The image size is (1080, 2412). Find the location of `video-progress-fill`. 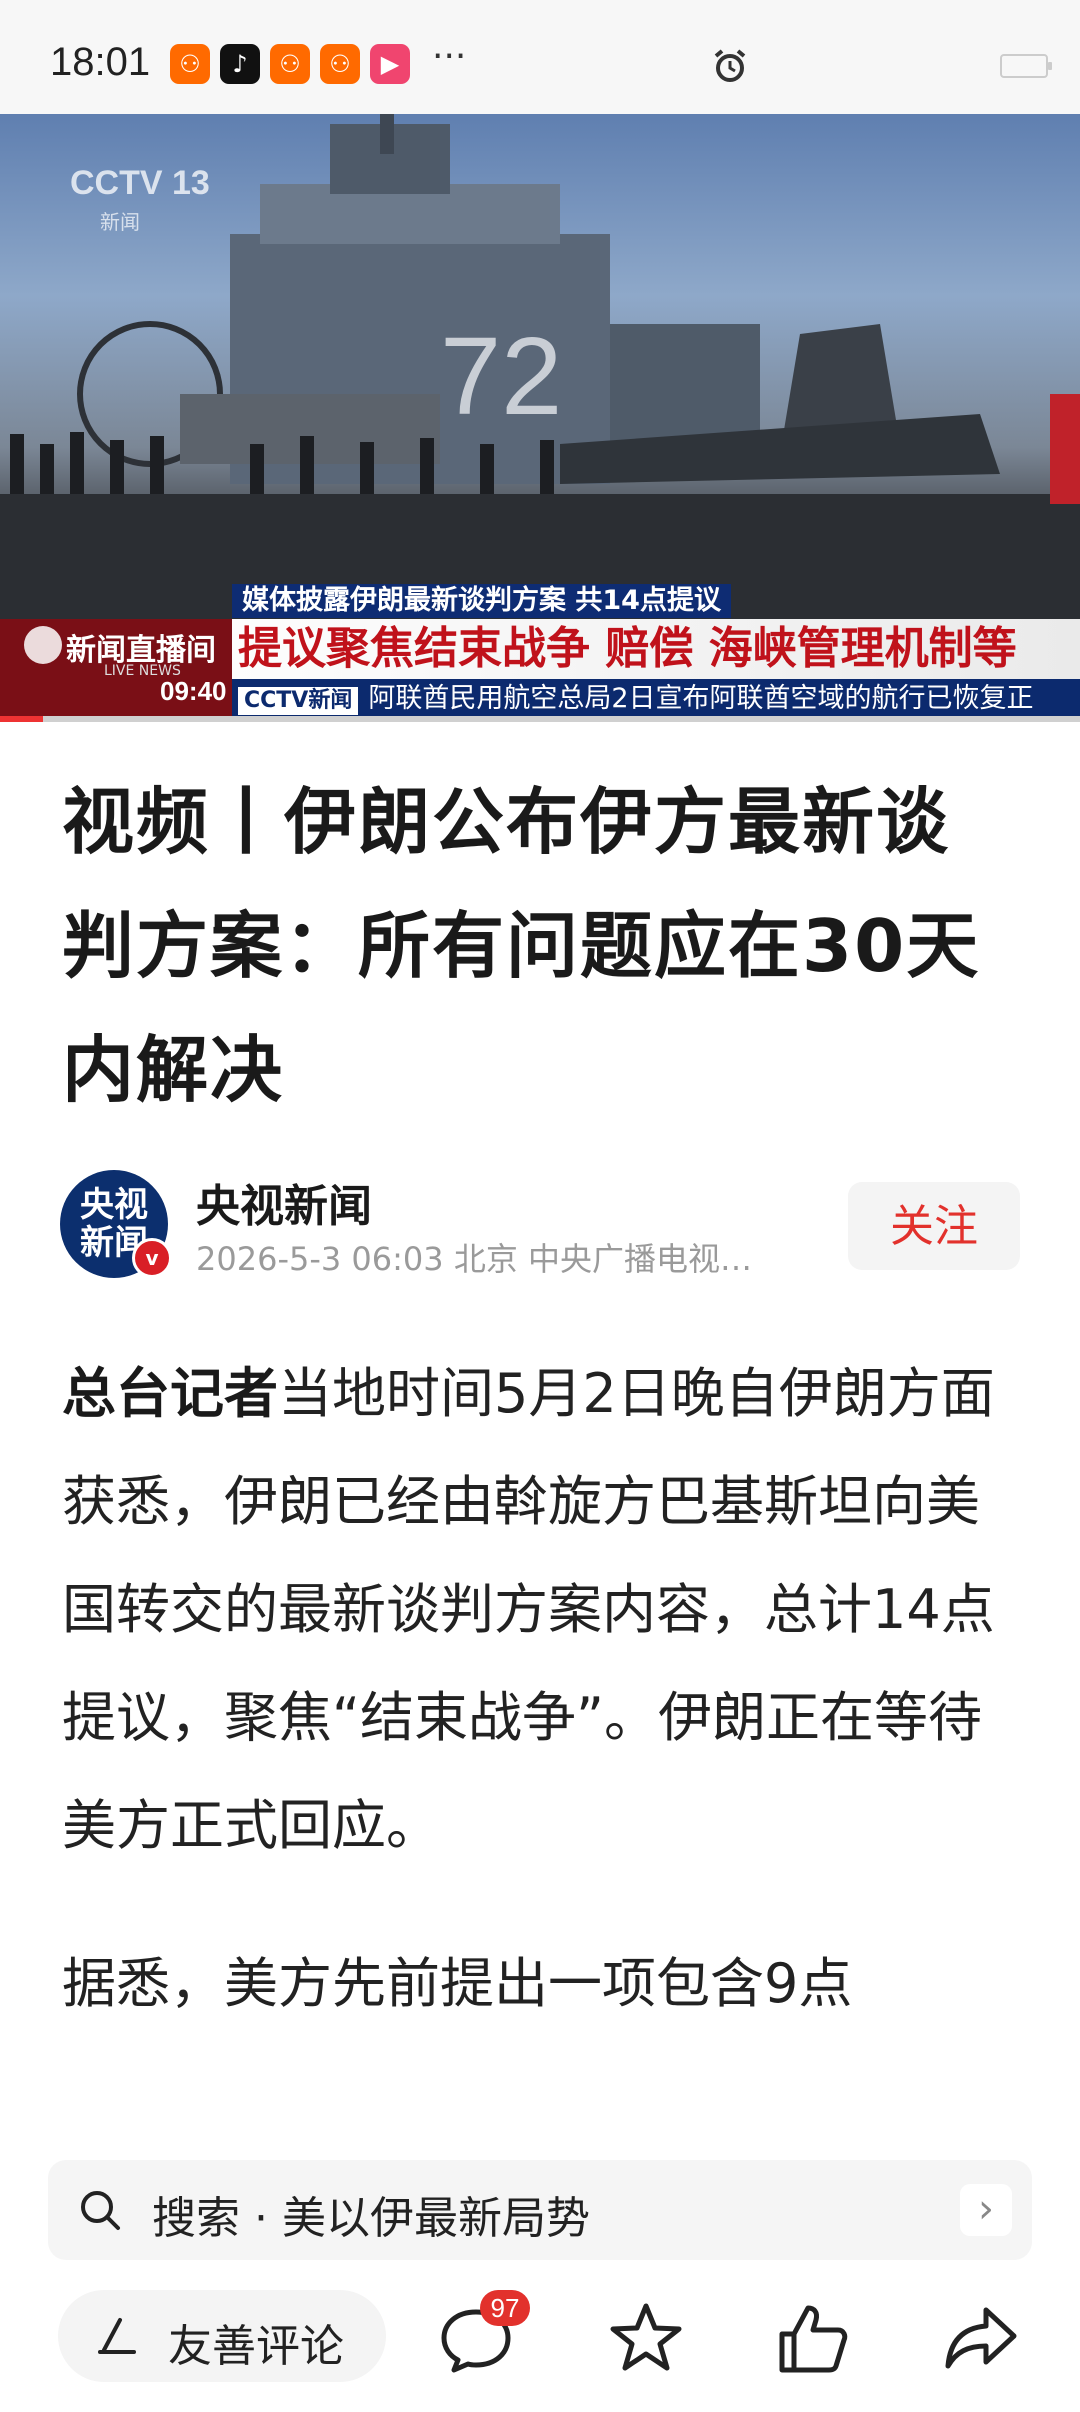

video-progress-fill is located at coordinates (22, 719).